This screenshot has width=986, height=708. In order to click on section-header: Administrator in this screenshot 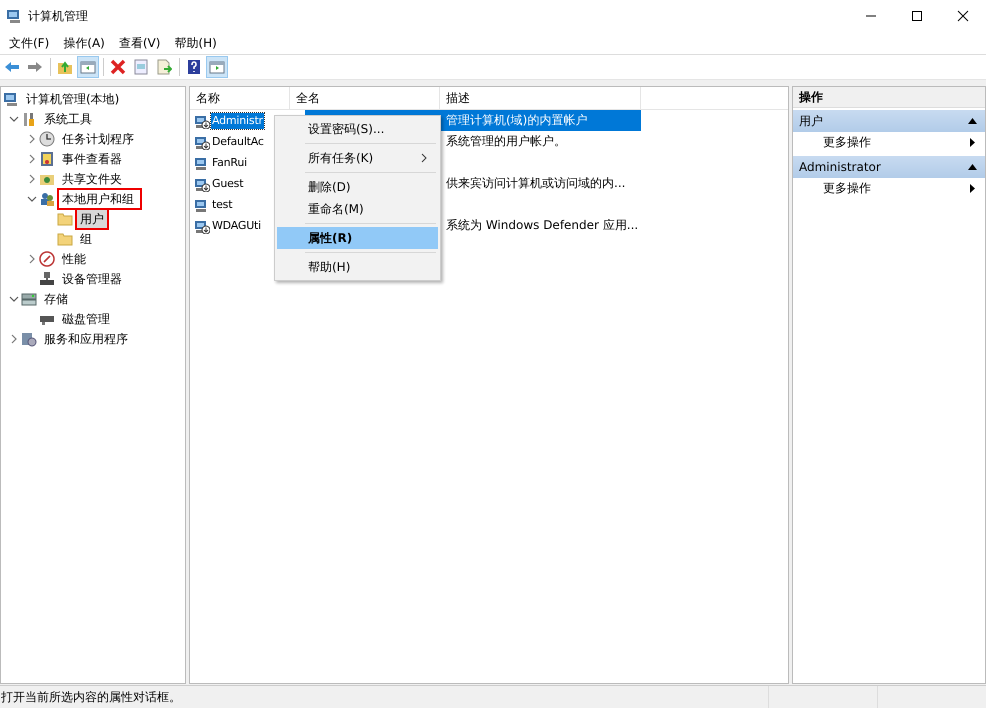, I will do `click(889, 167)`.